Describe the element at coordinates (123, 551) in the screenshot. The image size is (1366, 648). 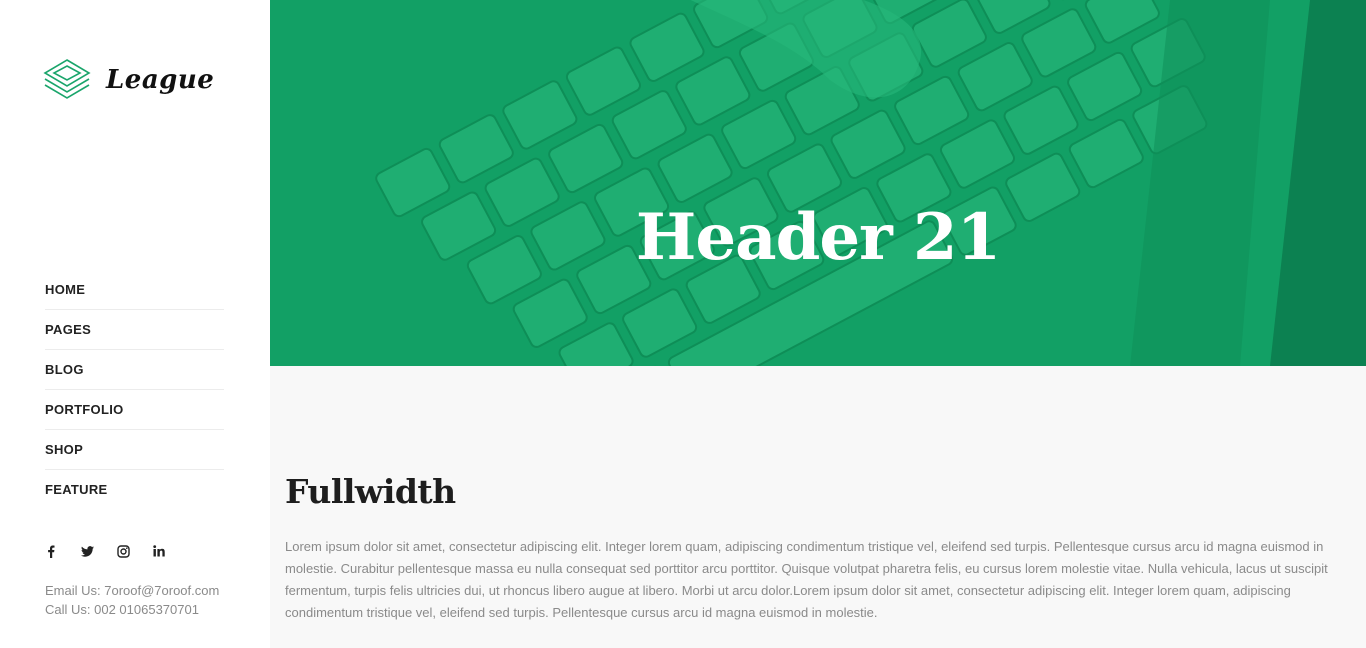
I see `instagram-icon` at that location.